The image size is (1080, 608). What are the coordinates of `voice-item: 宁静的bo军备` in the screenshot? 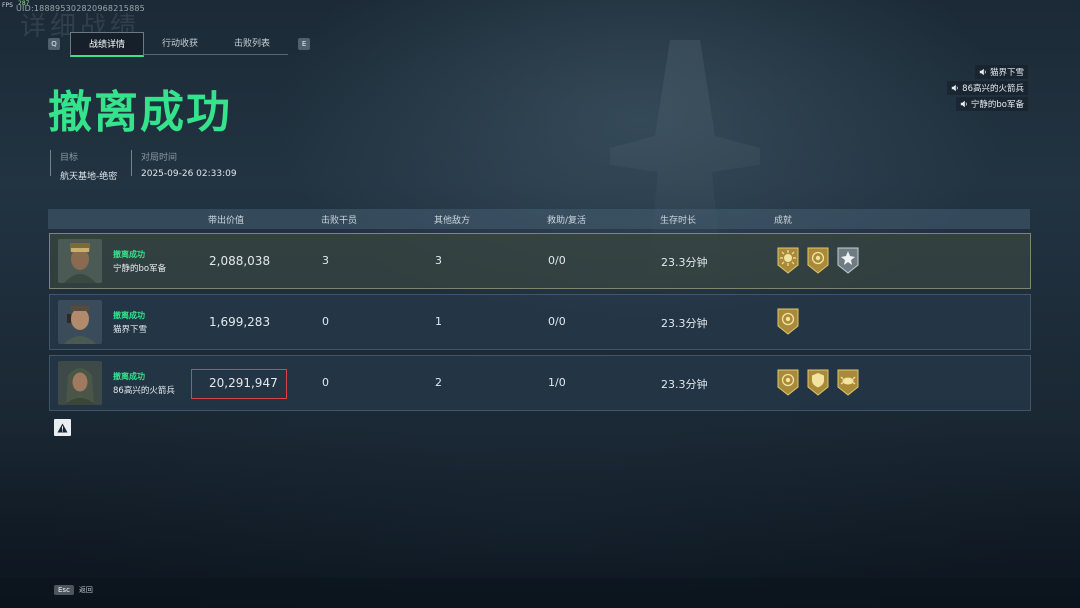 It's located at (991, 104).